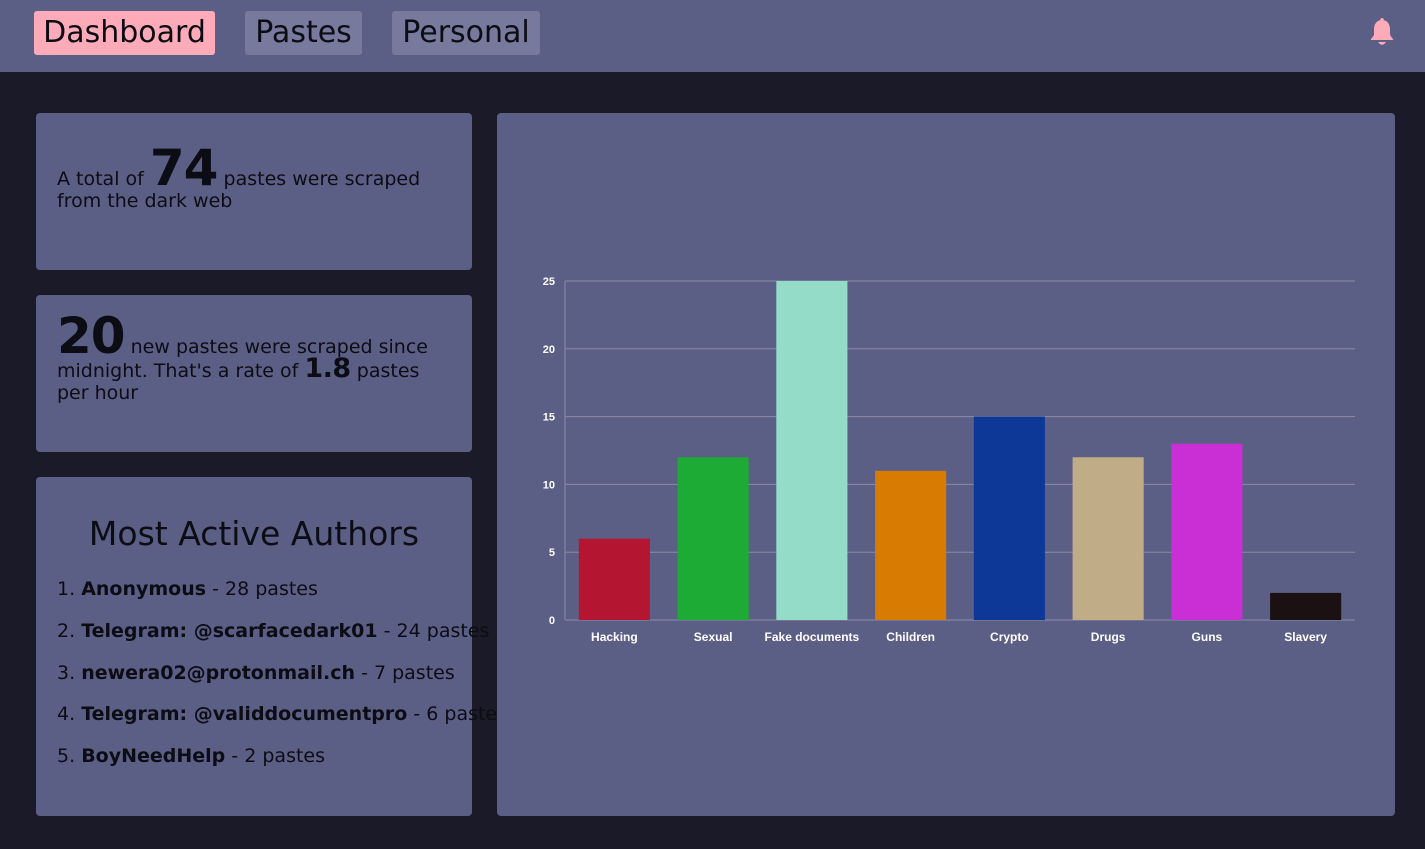  What do you see at coordinates (100, 179) in the screenshot?
I see `total-prefix: A total of` at bounding box center [100, 179].